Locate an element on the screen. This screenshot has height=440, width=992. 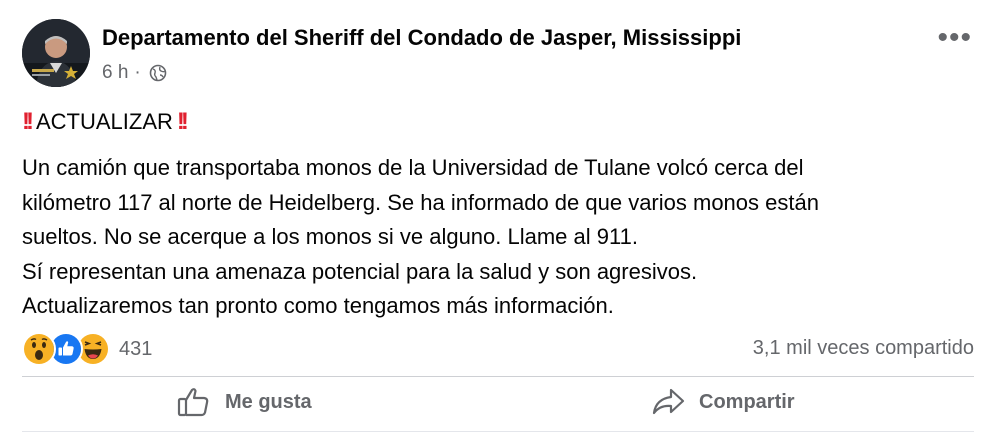
post-meta: 6 h · is located at coordinates (134, 73).